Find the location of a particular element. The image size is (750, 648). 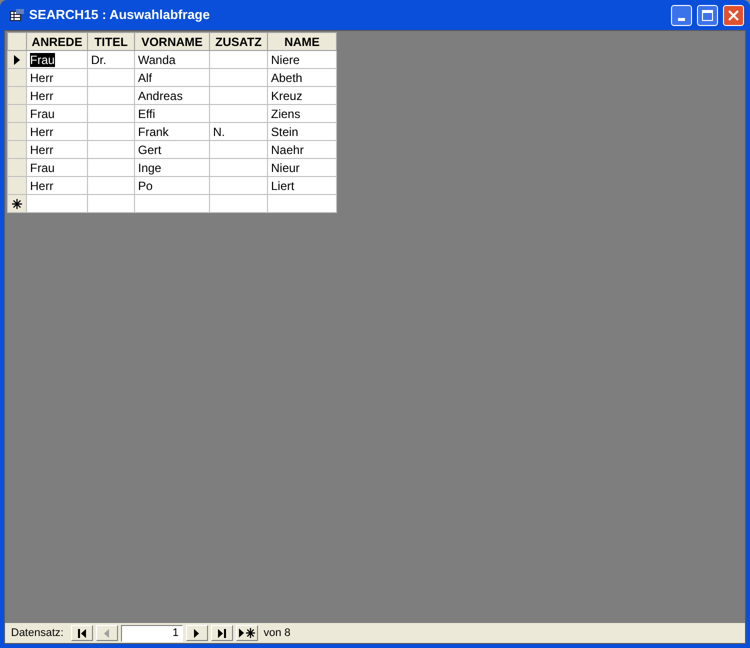

close-button is located at coordinates (733, 15).